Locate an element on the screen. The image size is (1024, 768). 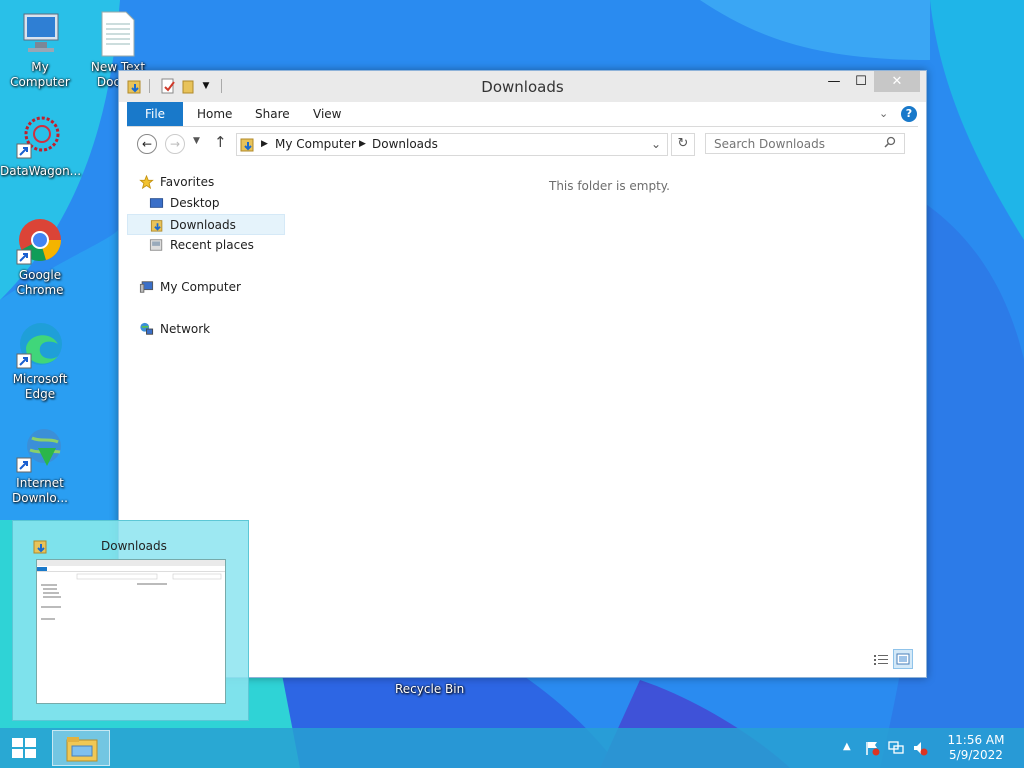
desktop-icon-my-computer: My Computer is located at coordinates (40, 50).